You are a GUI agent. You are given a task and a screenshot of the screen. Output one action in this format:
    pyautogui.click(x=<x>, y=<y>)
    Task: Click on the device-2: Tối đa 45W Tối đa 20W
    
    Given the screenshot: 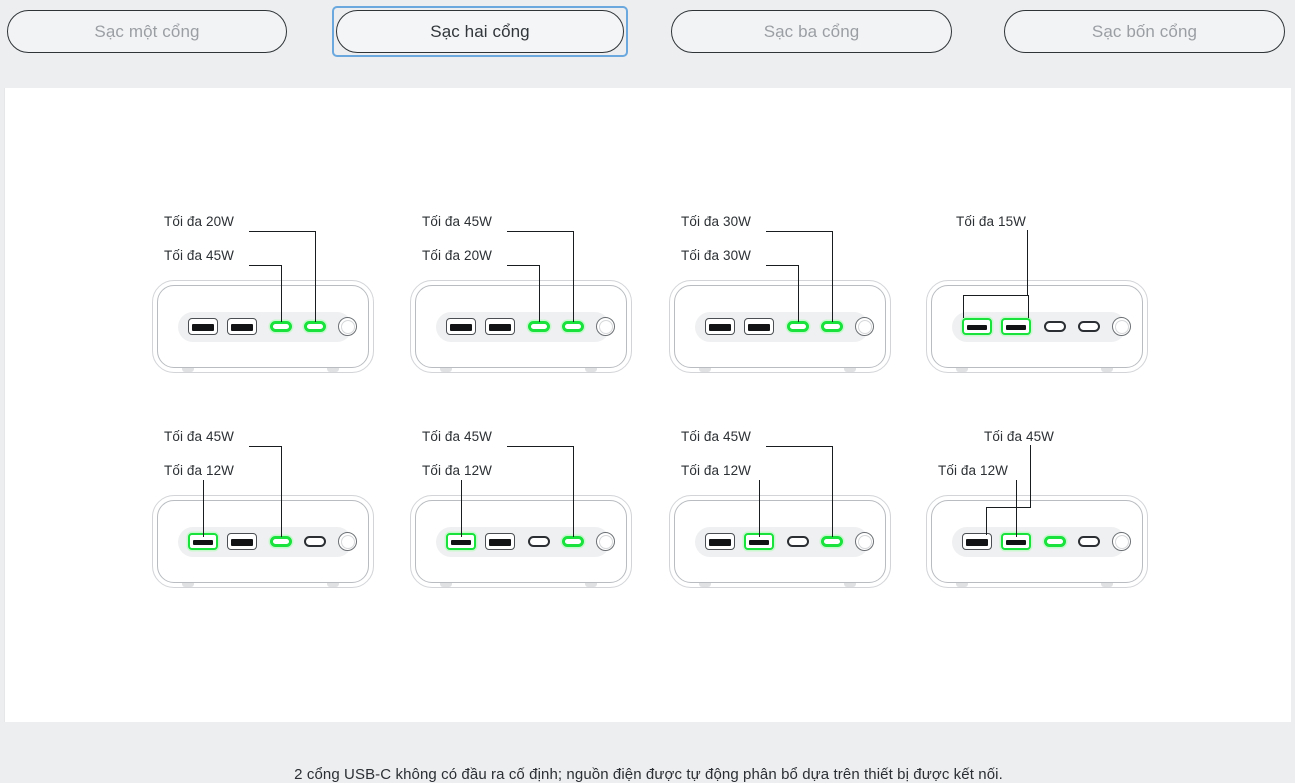 What is the action you would take?
    pyautogui.click(x=524, y=287)
    